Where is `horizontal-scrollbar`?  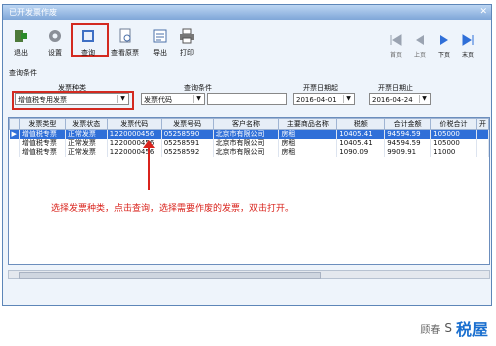 horizontal-scrollbar is located at coordinates (249, 274).